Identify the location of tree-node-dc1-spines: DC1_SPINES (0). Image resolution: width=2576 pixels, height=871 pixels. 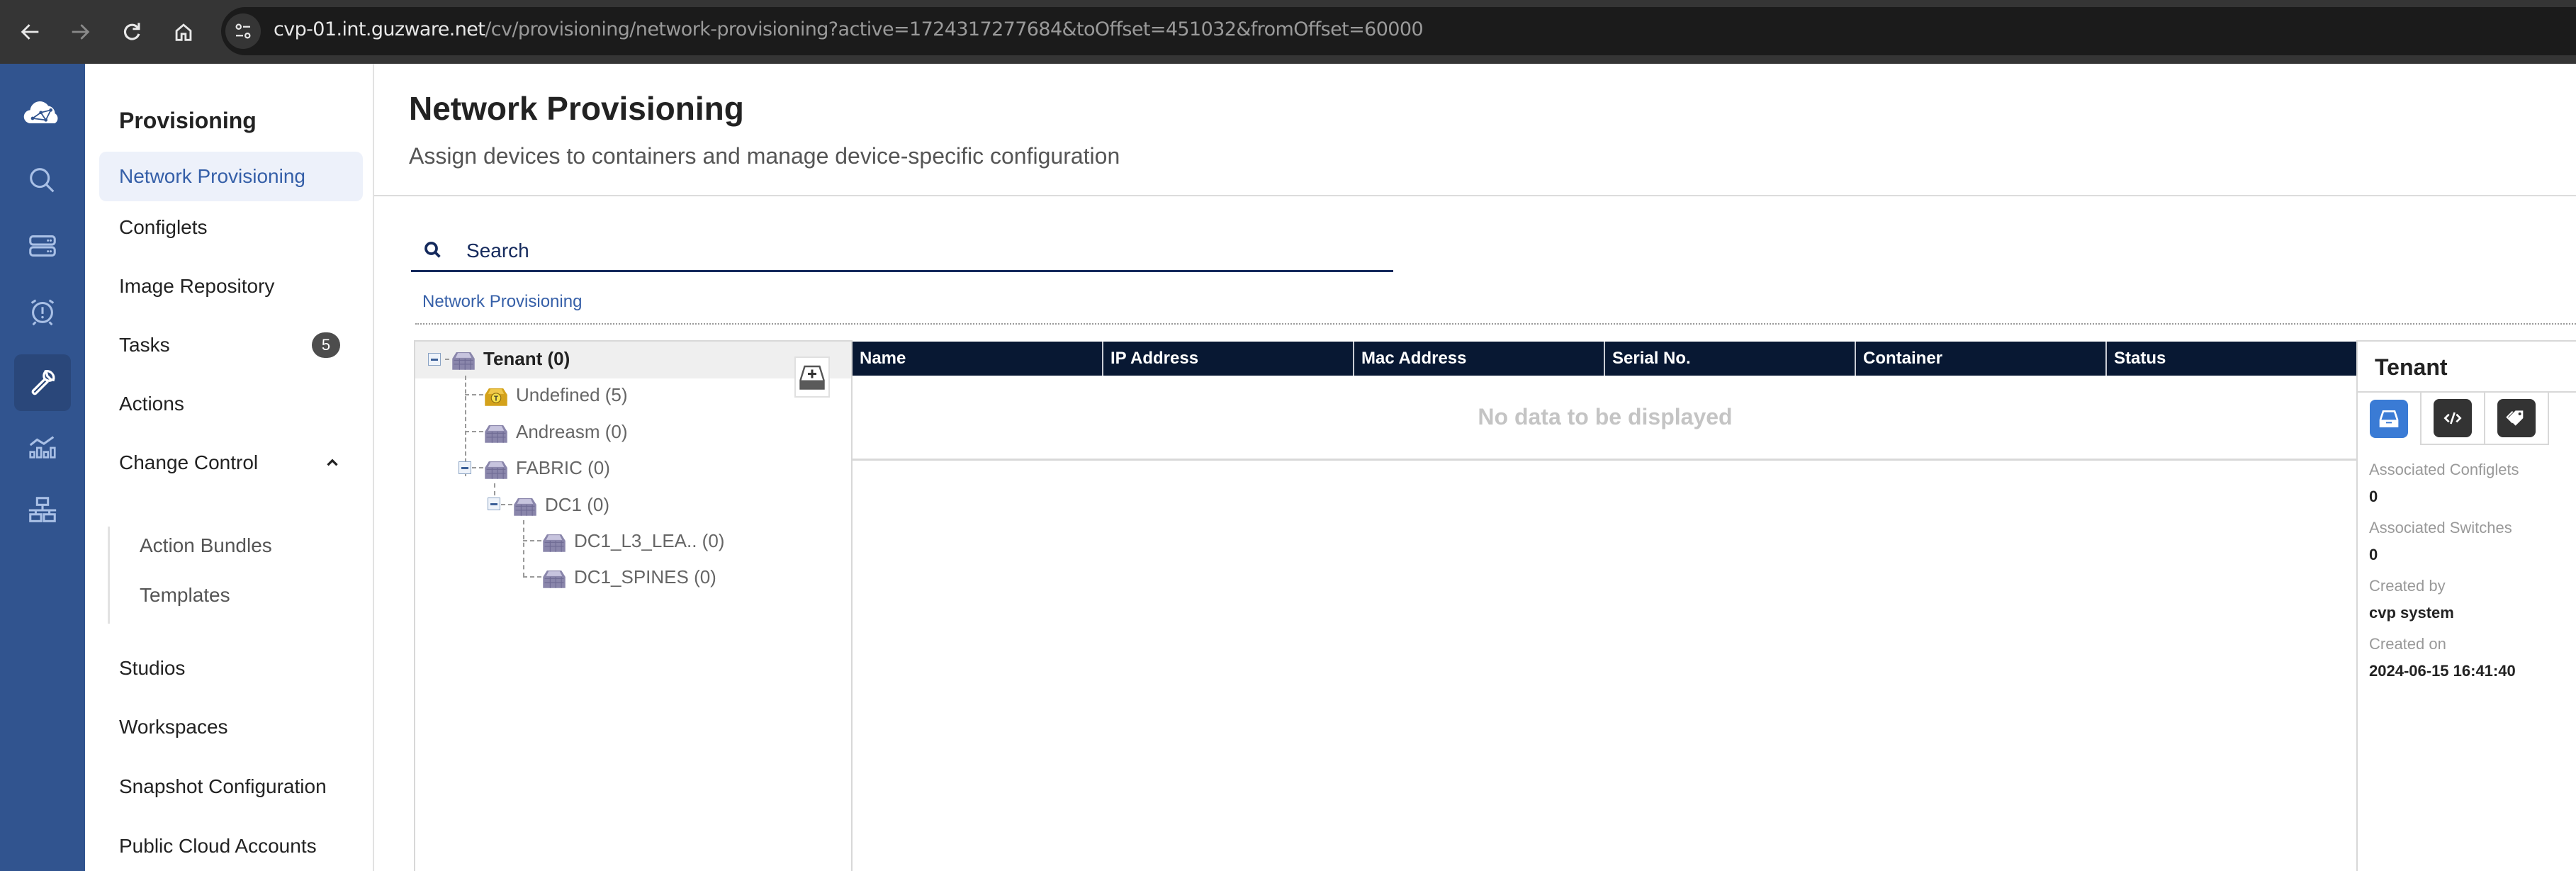
(628, 577).